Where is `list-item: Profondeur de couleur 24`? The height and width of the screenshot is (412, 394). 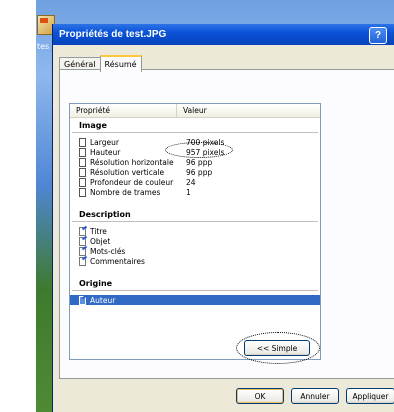 list-item: Profondeur de couleur 24 is located at coordinates (195, 182).